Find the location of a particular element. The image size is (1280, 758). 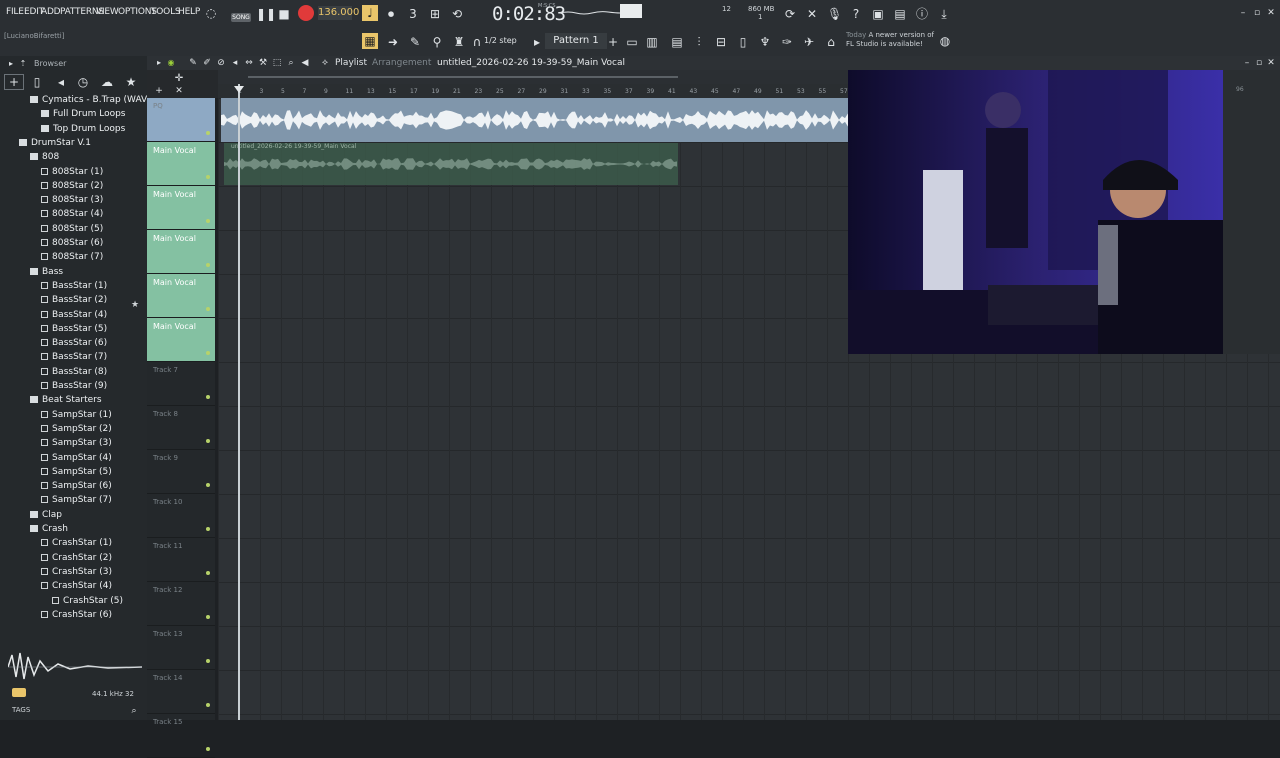

pattern-selector: Pattern 1 is located at coordinates (576, 41).